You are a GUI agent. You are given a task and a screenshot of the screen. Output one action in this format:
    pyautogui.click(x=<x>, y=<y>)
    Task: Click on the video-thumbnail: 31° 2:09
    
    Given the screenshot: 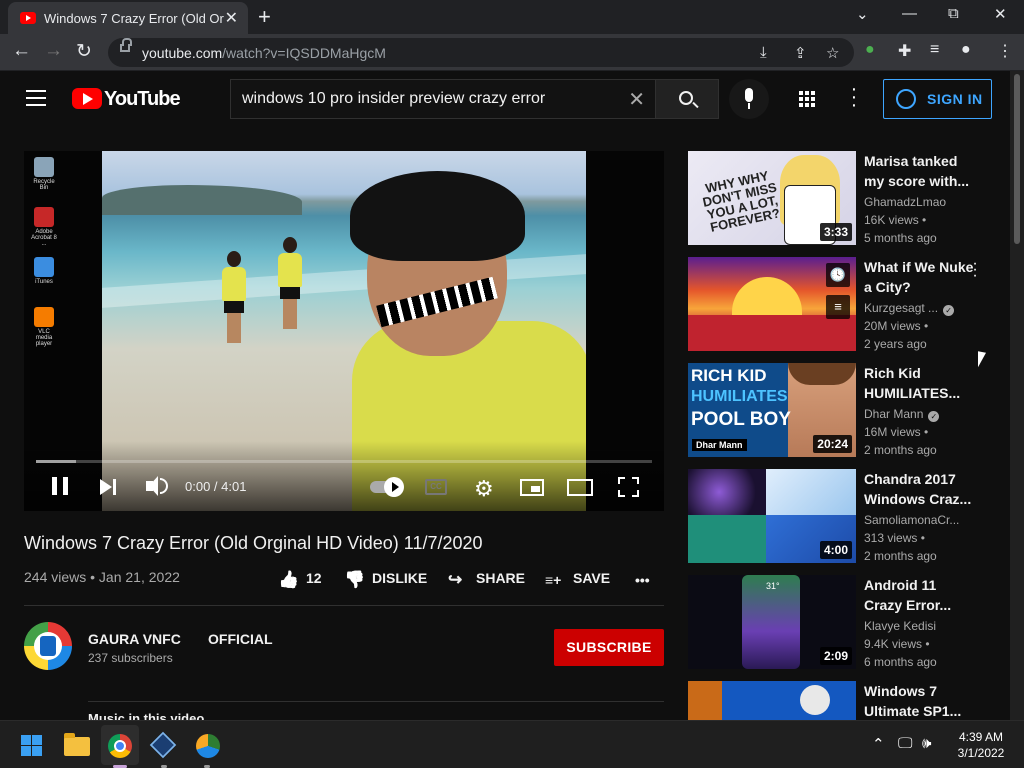 What is the action you would take?
    pyautogui.click(x=772, y=622)
    